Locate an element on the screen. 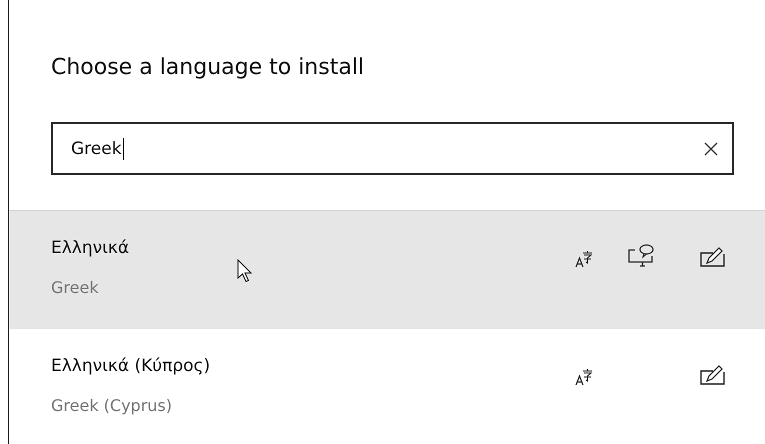 This screenshot has width=765, height=444. mouse-pointer-icon is located at coordinates (245, 271).